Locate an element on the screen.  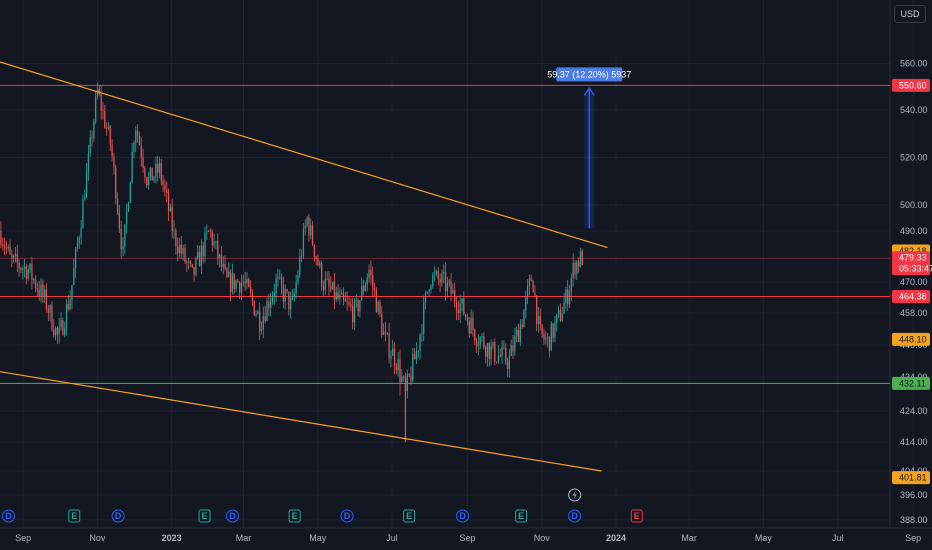
y-tick-label: 500.00 is located at coordinates (914, 205).